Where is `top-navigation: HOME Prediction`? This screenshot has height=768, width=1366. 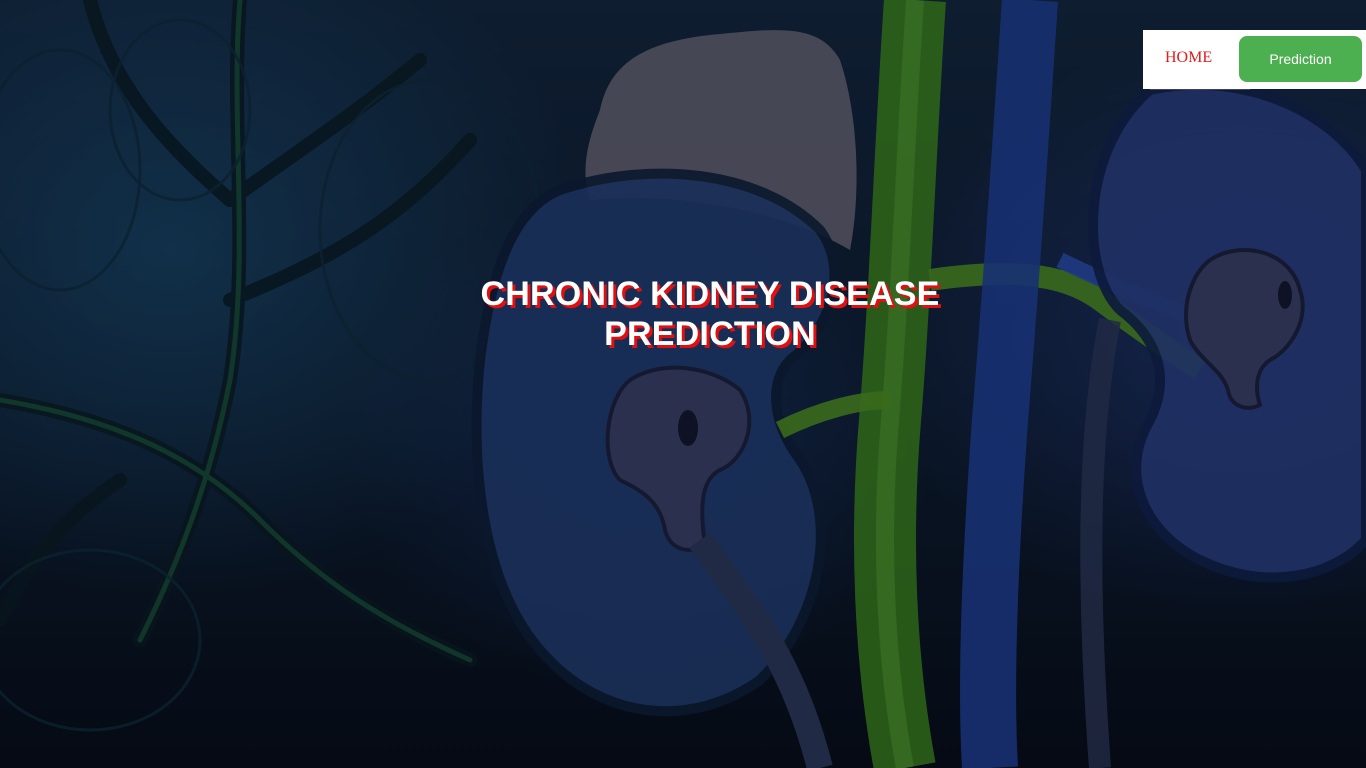
top-navigation: HOME Prediction is located at coordinates (1254, 59).